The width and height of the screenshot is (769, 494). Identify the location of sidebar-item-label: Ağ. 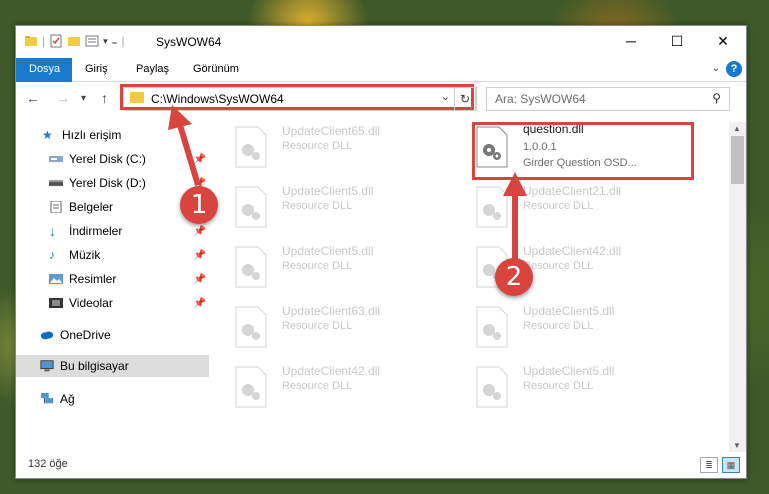
(67, 399).